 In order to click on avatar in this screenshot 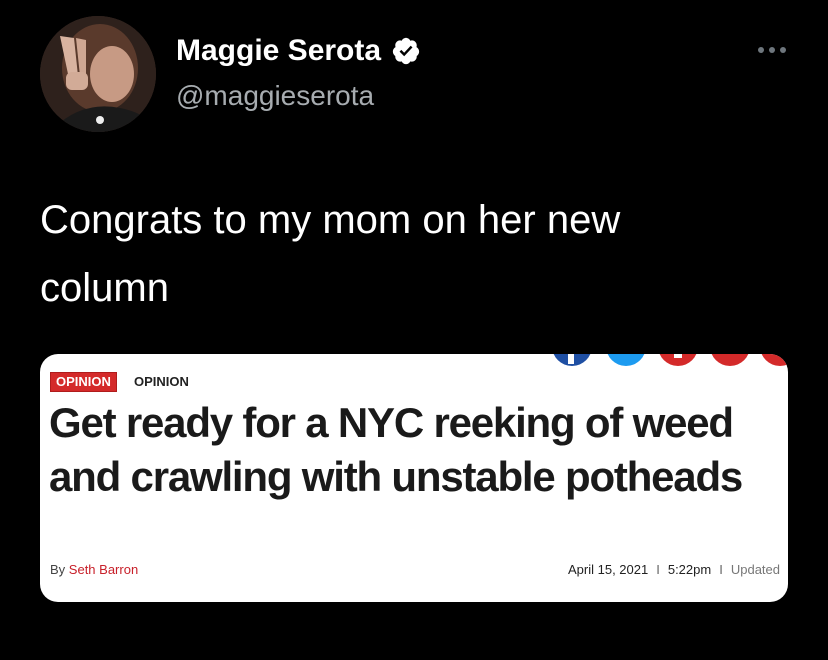, I will do `click(98, 74)`.